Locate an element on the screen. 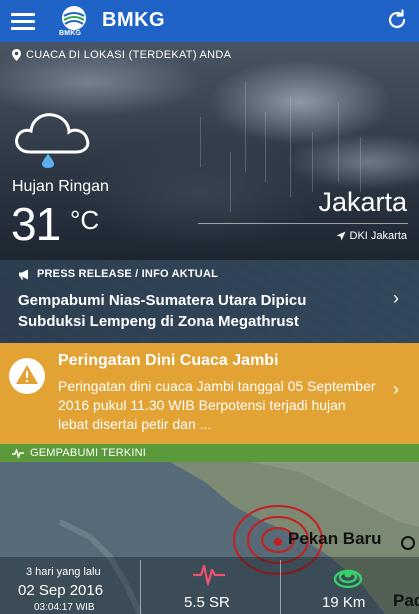 The height and width of the screenshot is (614, 419). province: DKI Jakarta is located at coordinates (371, 236).